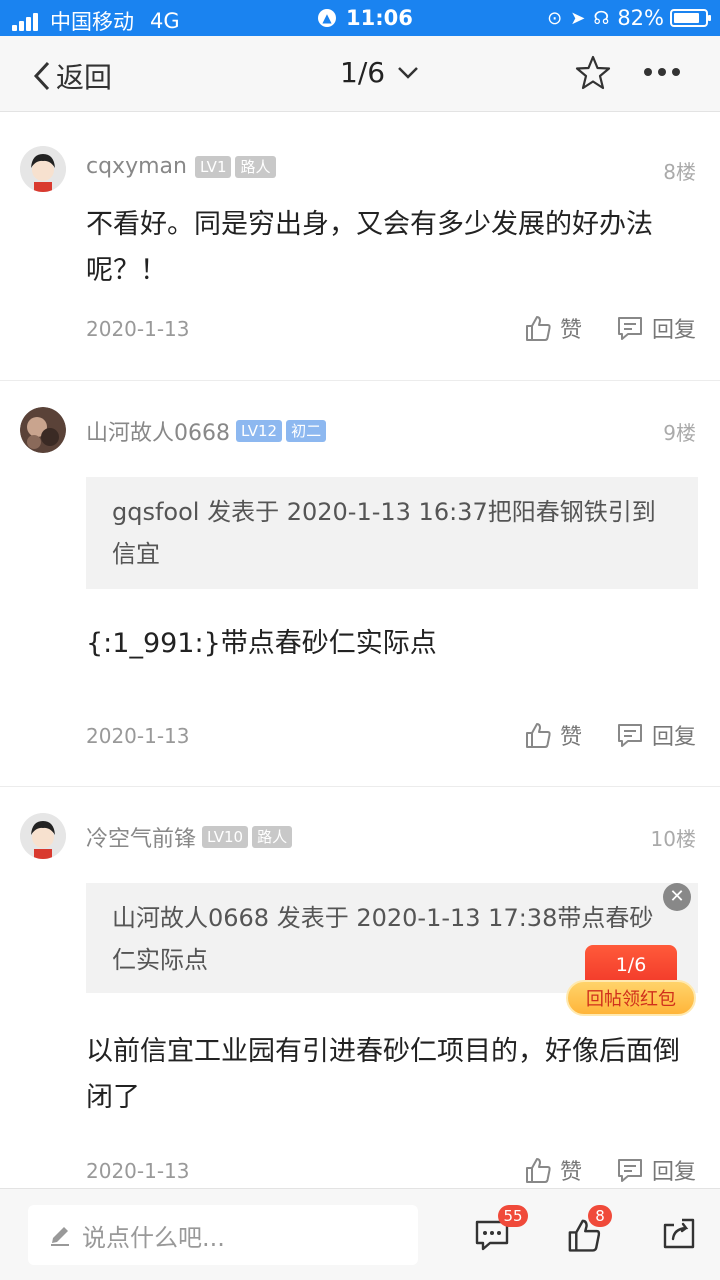 This screenshot has width=720, height=1280. Describe the element at coordinates (601, 18) in the screenshot. I see `headphones-icon: ☊` at that location.